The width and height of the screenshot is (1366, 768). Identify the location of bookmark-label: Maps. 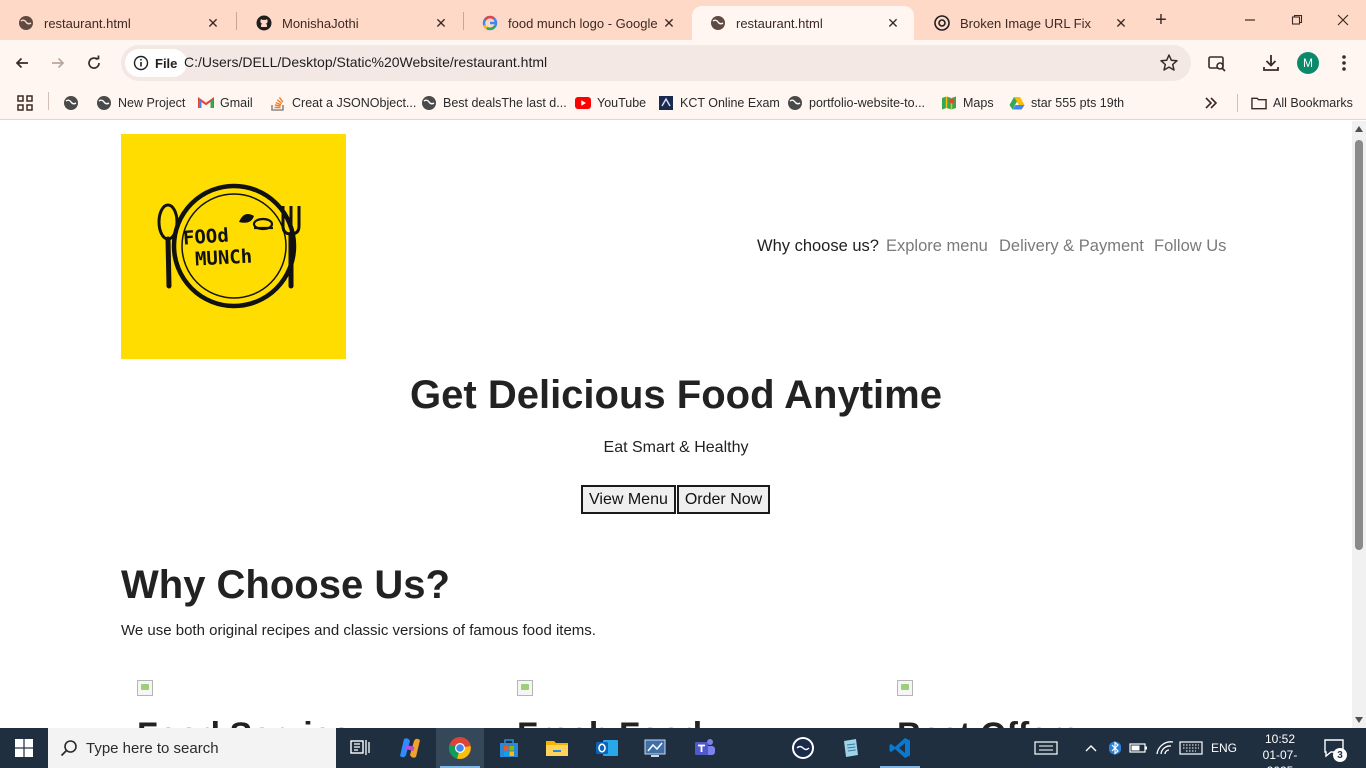
(978, 103).